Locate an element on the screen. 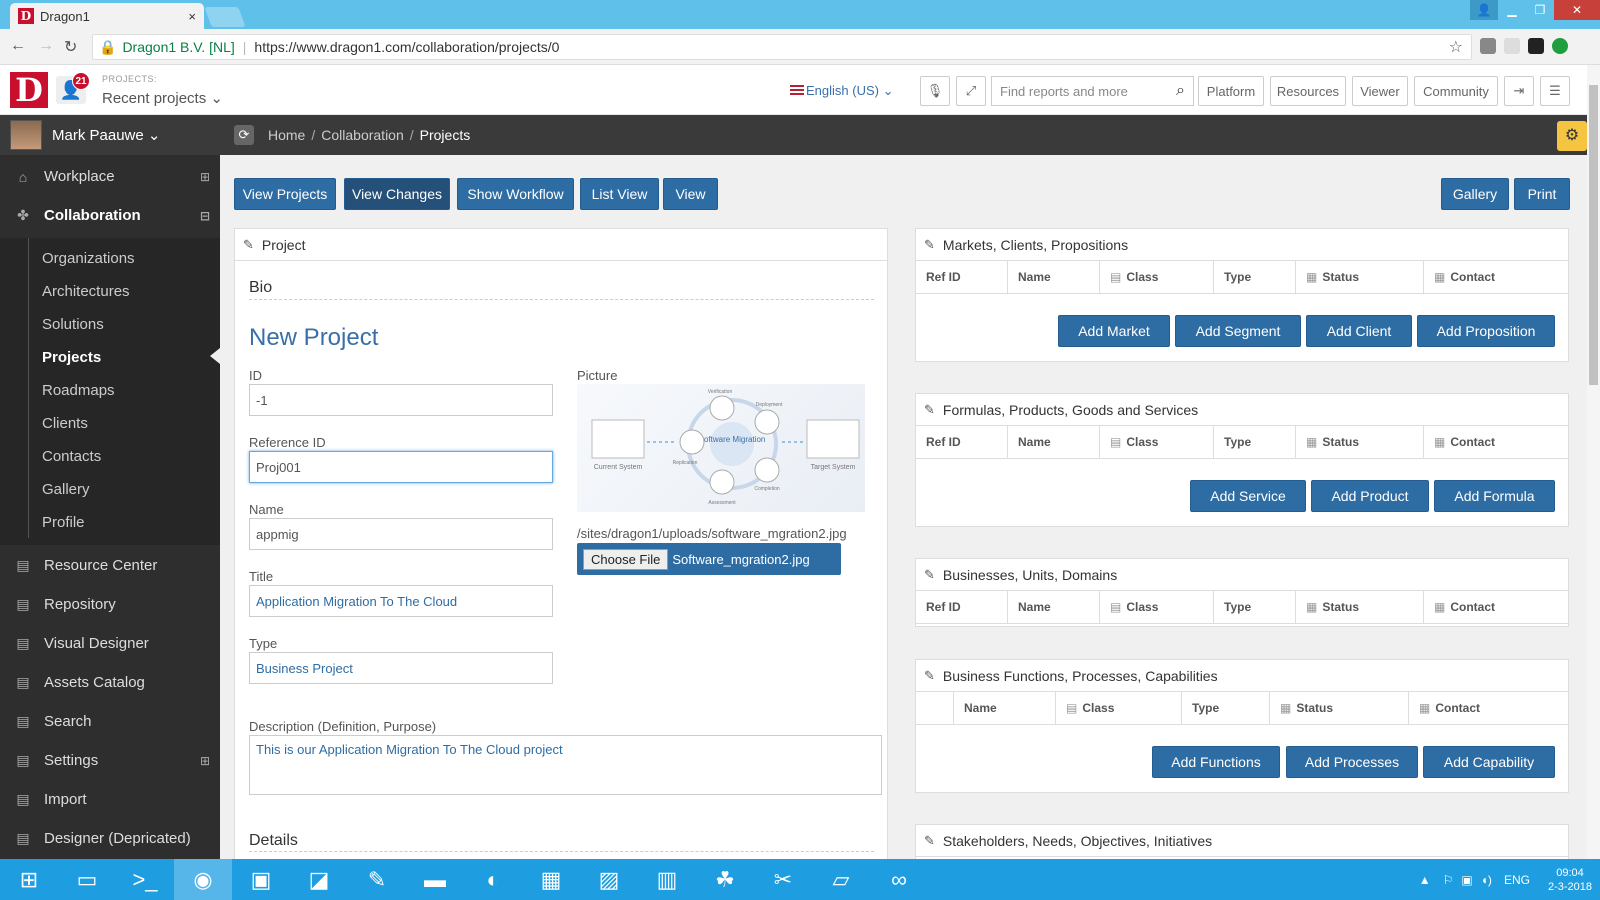 Image resolution: width=1600 pixels, height=900 pixels. breadcrumb-collaboration: Collaboration is located at coordinates (362, 135).